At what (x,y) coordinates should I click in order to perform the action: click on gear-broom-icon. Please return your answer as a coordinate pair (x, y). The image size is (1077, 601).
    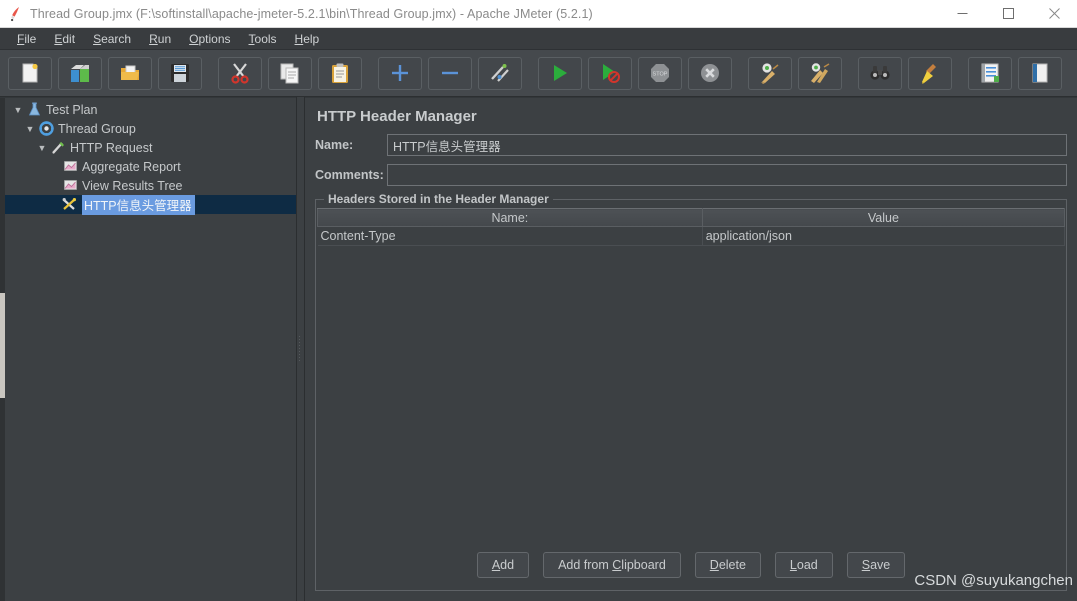
    Looking at the image, I should click on (770, 73).